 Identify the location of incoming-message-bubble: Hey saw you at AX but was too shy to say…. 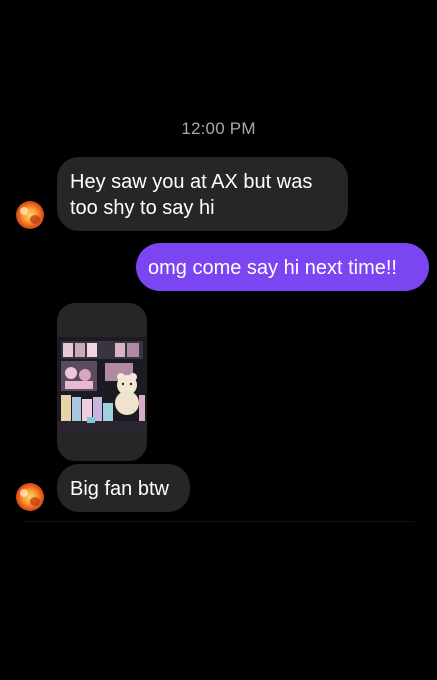
(202, 194).